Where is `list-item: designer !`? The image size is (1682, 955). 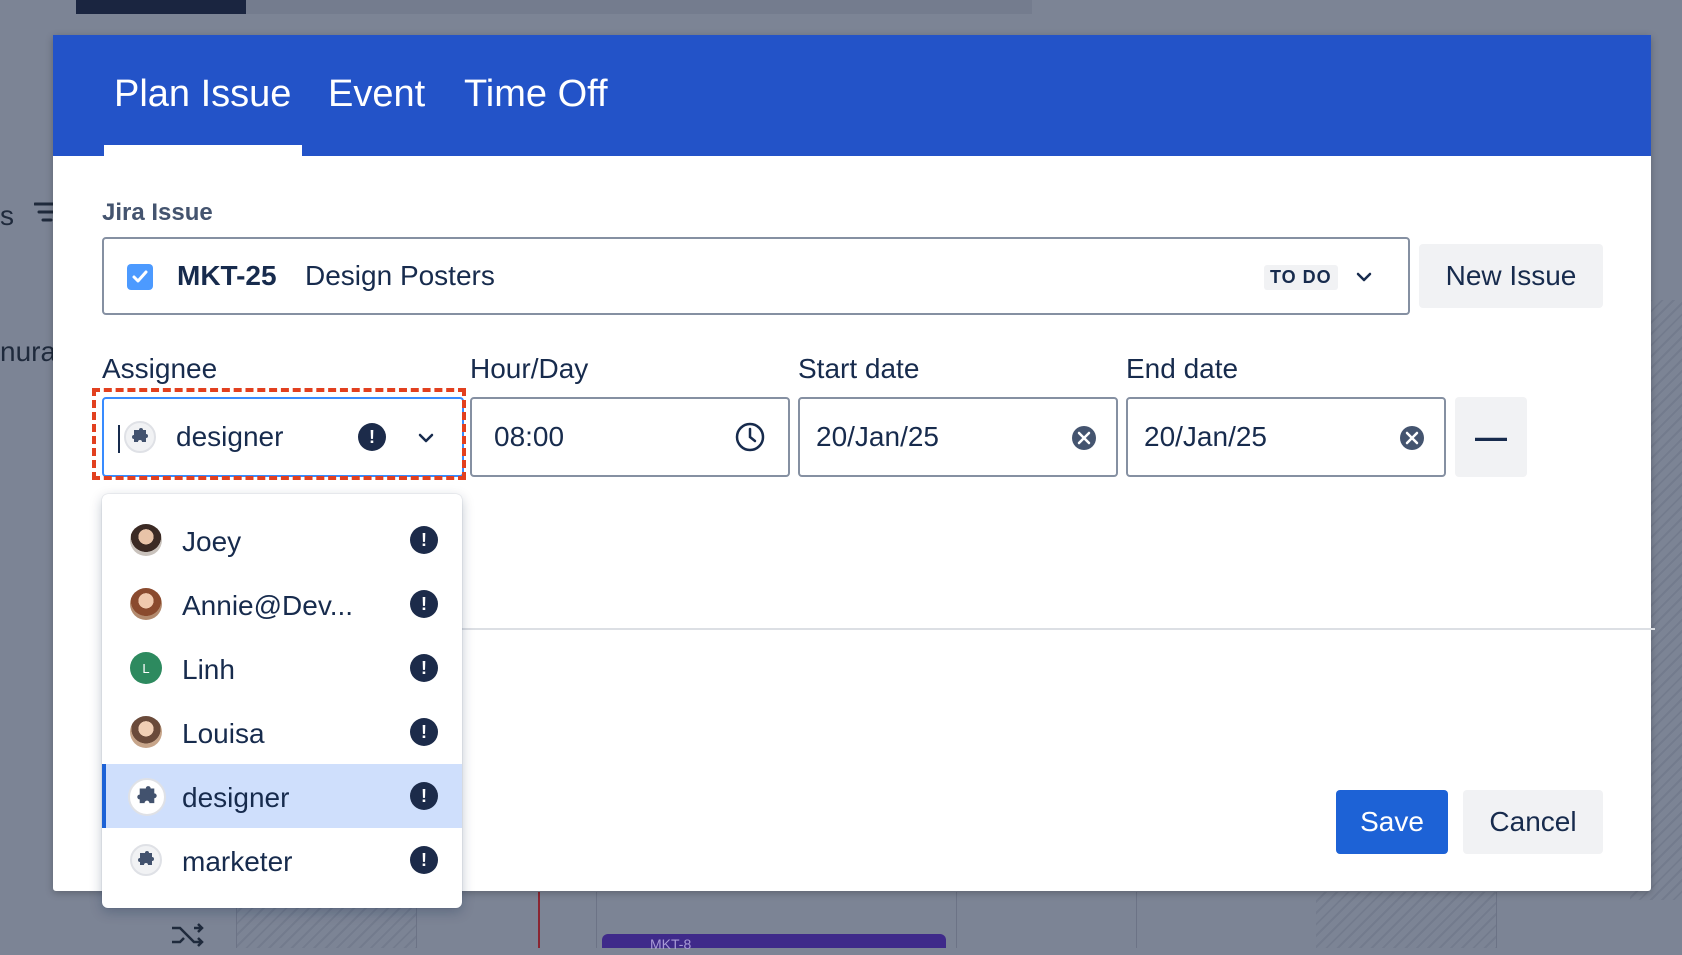 list-item: designer ! is located at coordinates (282, 796).